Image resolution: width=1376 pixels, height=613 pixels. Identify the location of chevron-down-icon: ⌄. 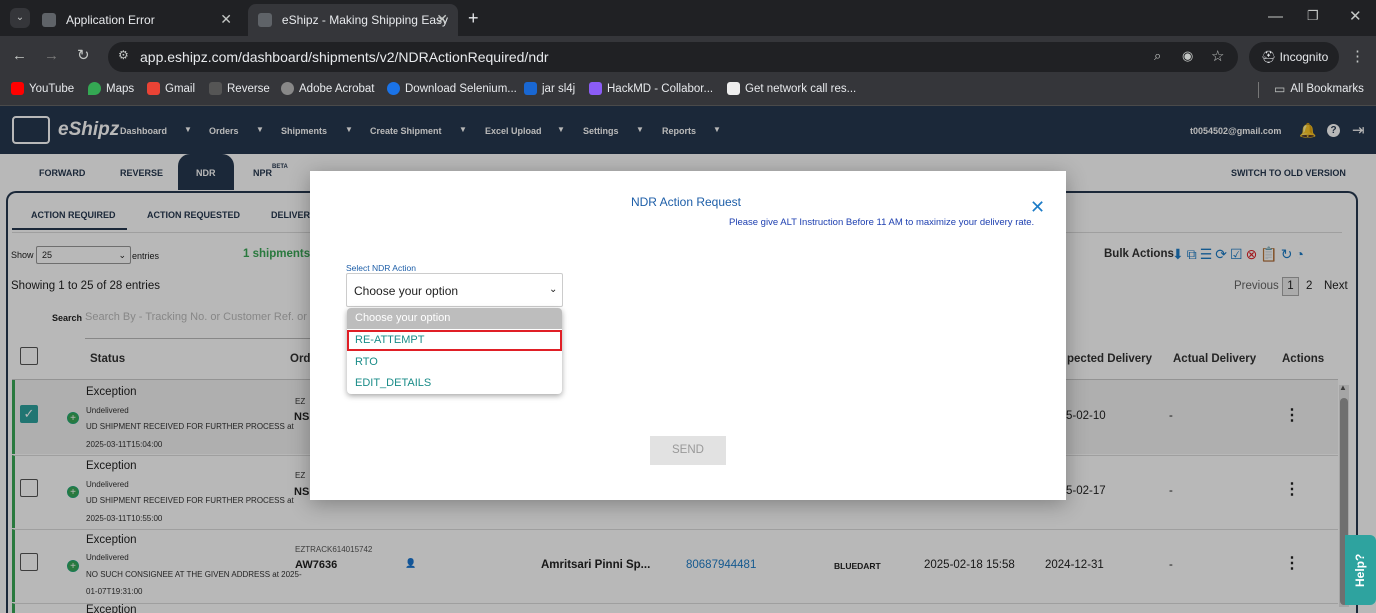
(553, 289).